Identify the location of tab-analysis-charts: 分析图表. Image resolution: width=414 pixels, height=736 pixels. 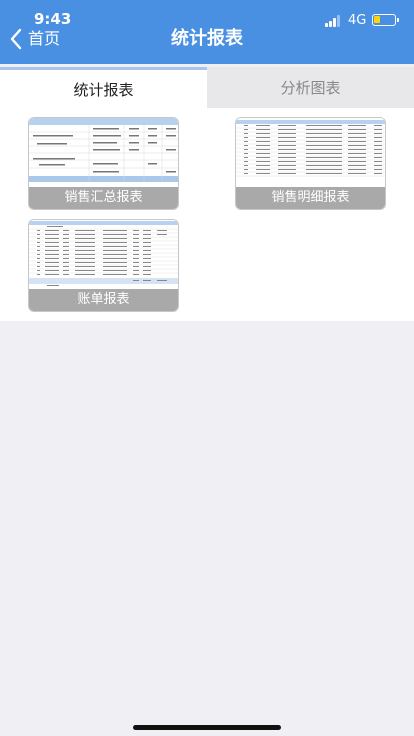
(310, 87).